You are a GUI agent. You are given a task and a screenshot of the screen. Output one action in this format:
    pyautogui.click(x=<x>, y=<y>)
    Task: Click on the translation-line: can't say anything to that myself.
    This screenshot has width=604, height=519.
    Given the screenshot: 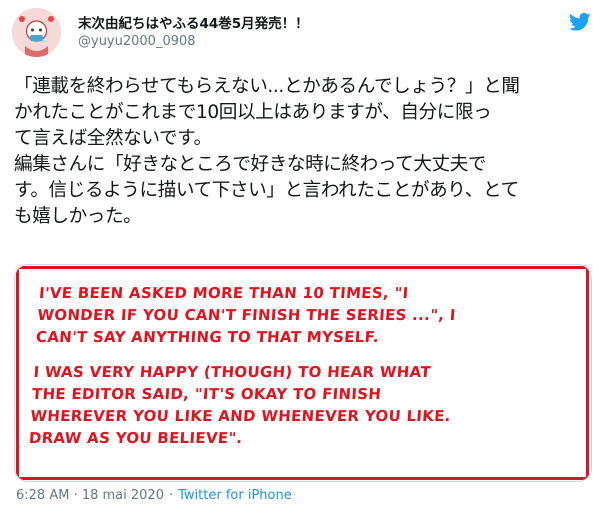 What is the action you would take?
    pyautogui.click(x=207, y=337)
    